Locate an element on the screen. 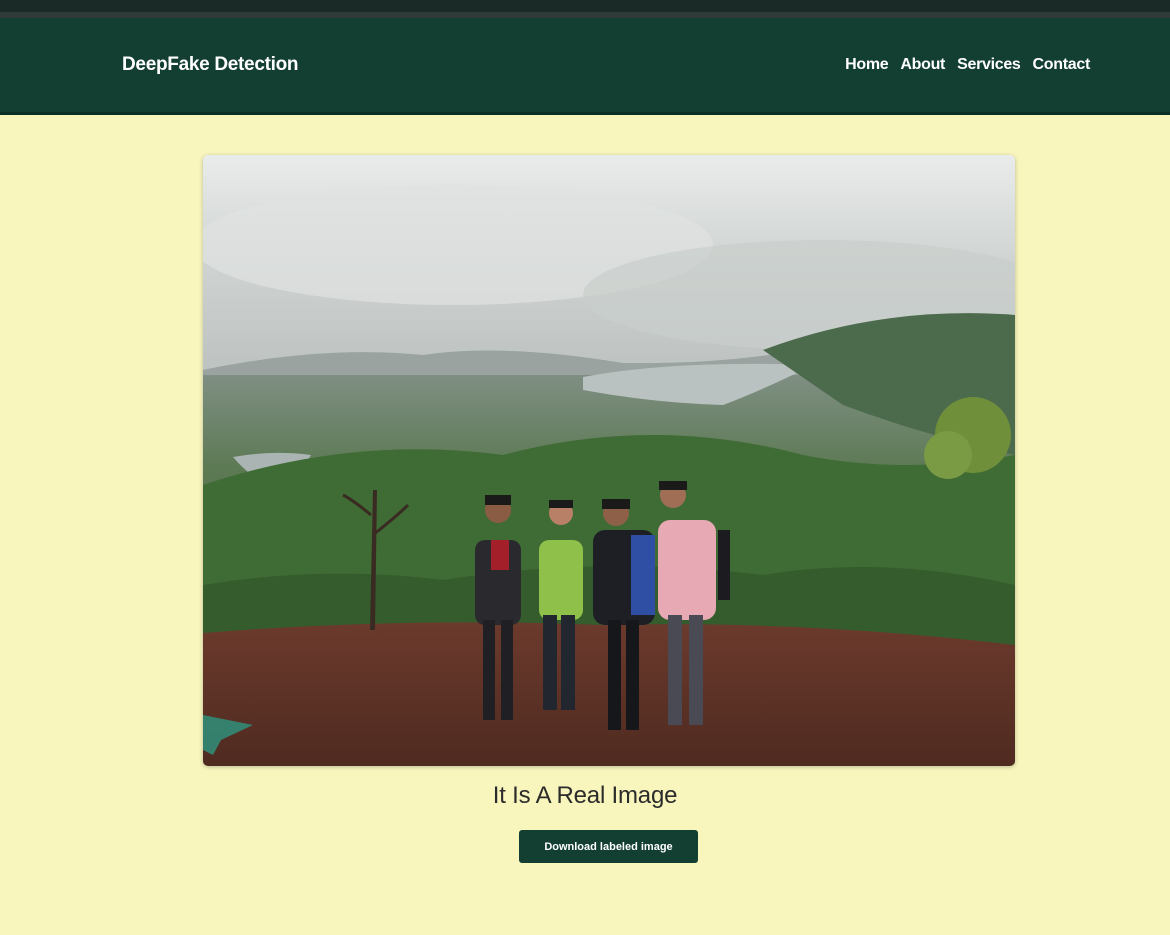 This screenshot has width=1170, height=935. nav-links: Home About Services Contact is located at coordinates (967, 65).